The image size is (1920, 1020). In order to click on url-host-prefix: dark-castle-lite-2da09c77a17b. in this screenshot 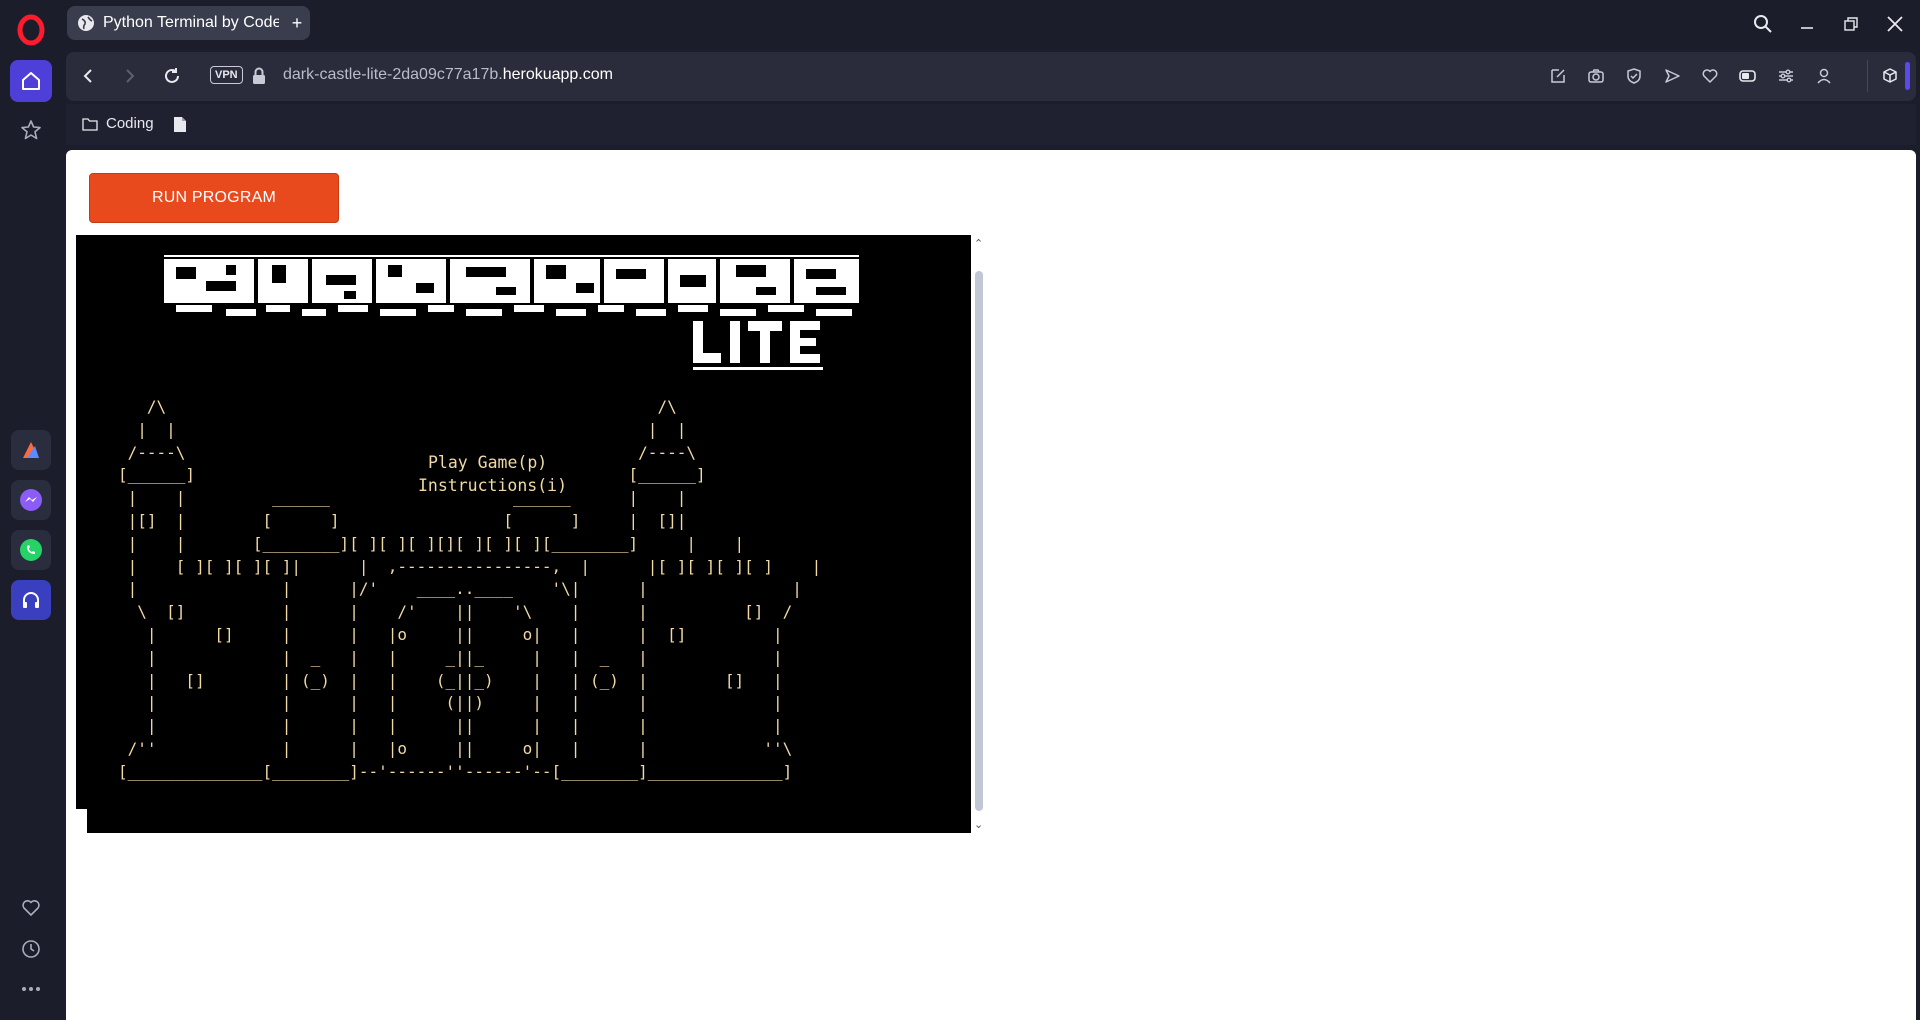, I will do `click(393, 74)`.